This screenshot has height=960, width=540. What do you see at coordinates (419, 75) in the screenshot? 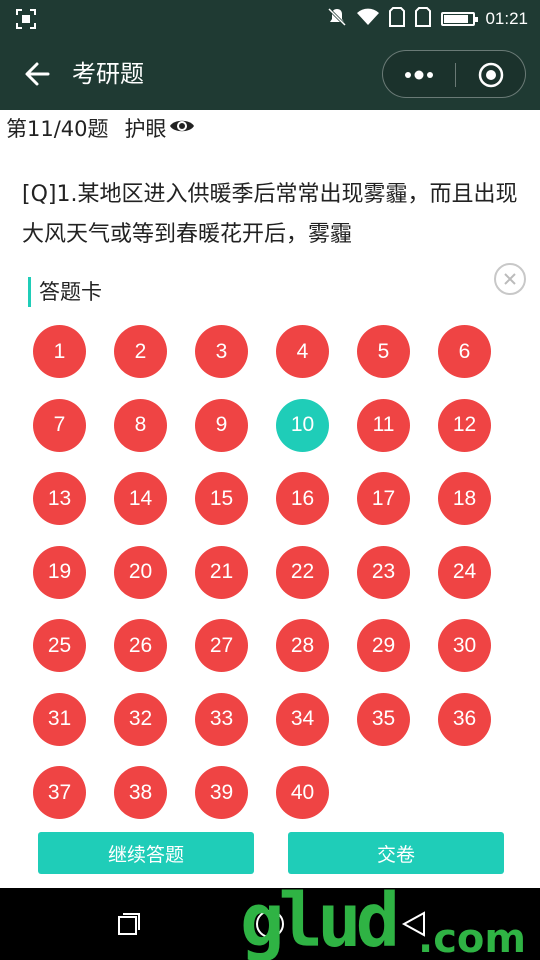
I see `more-options-icon` at bounding box center [419, 75].